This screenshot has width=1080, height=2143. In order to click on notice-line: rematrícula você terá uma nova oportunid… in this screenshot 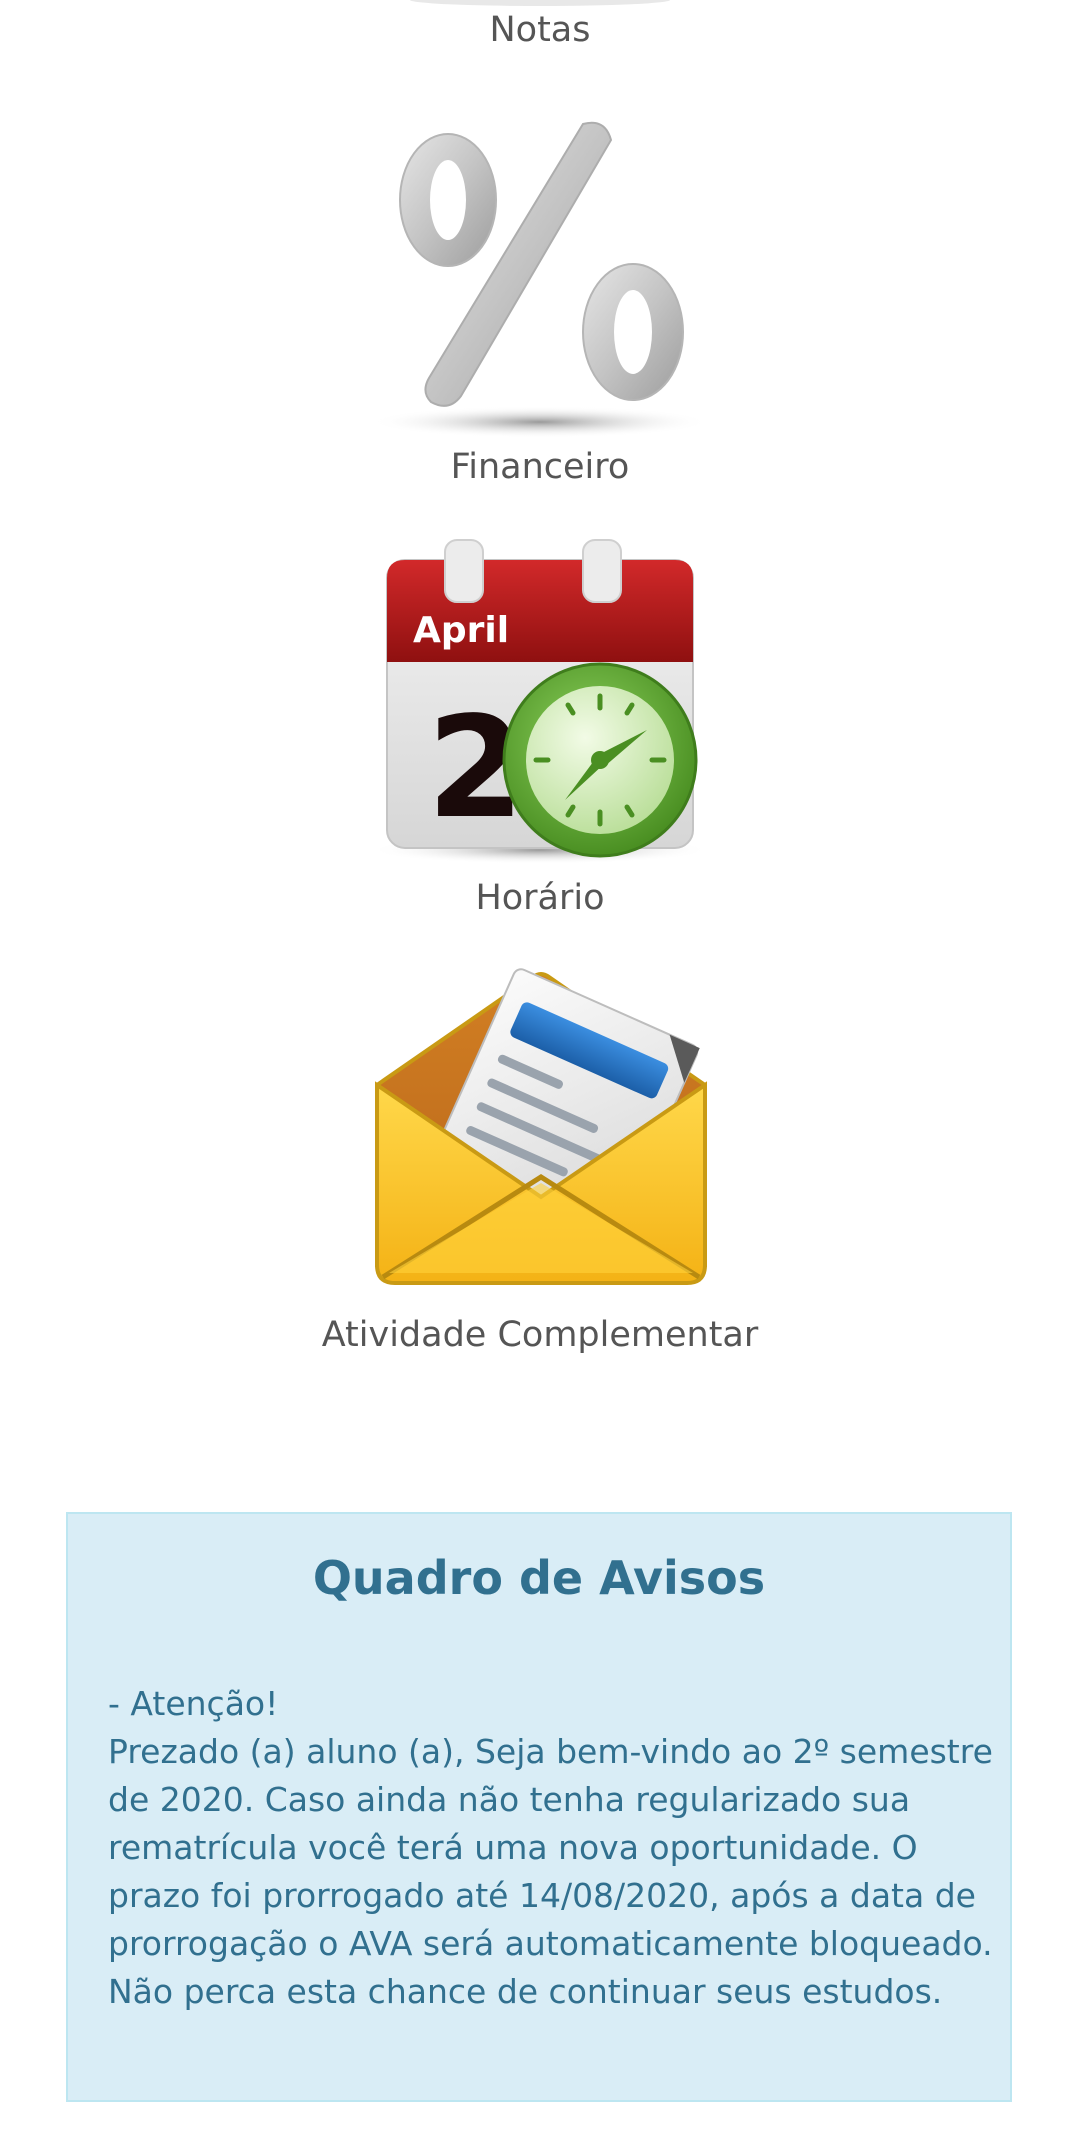, I will do `click(513, 1847)`.